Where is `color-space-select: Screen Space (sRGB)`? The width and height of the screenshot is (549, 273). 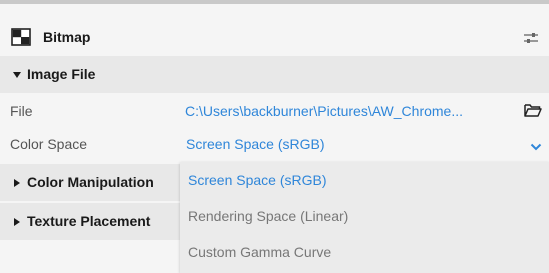 color-space-select: Screen Space (sRGB) is located at coordinates (255, 144).